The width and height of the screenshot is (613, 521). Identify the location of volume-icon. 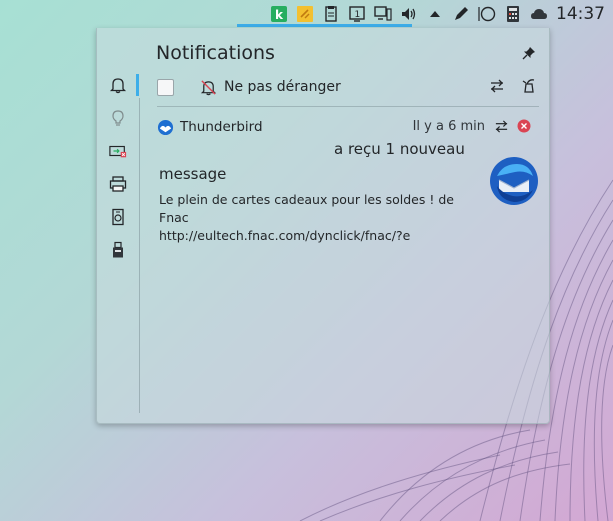
(409, 14).